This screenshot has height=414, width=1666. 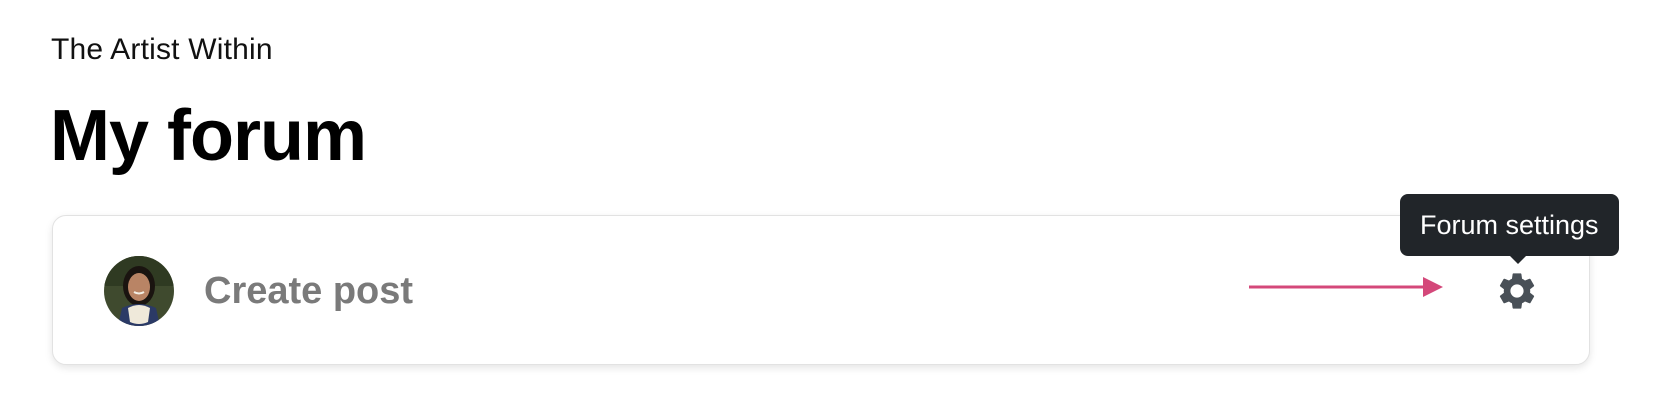 I want to click on forum-settings-tooltip: Forum settings, so click(x=1509, y=225).